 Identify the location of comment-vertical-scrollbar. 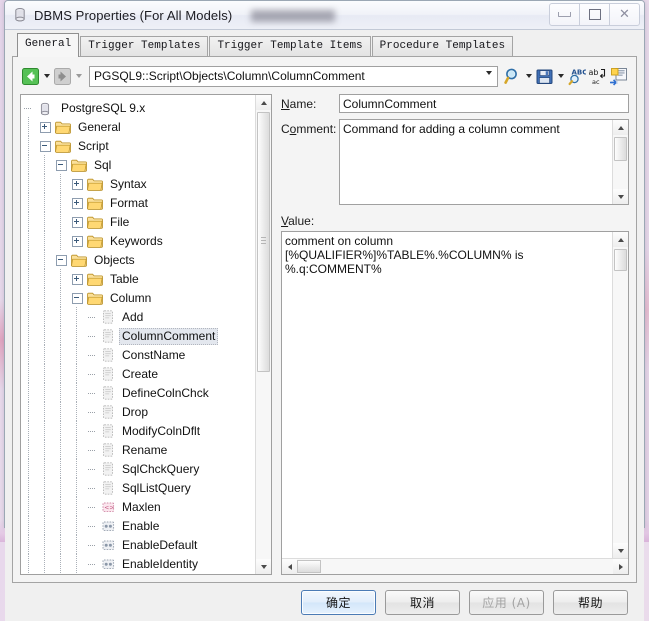
(620, 162).